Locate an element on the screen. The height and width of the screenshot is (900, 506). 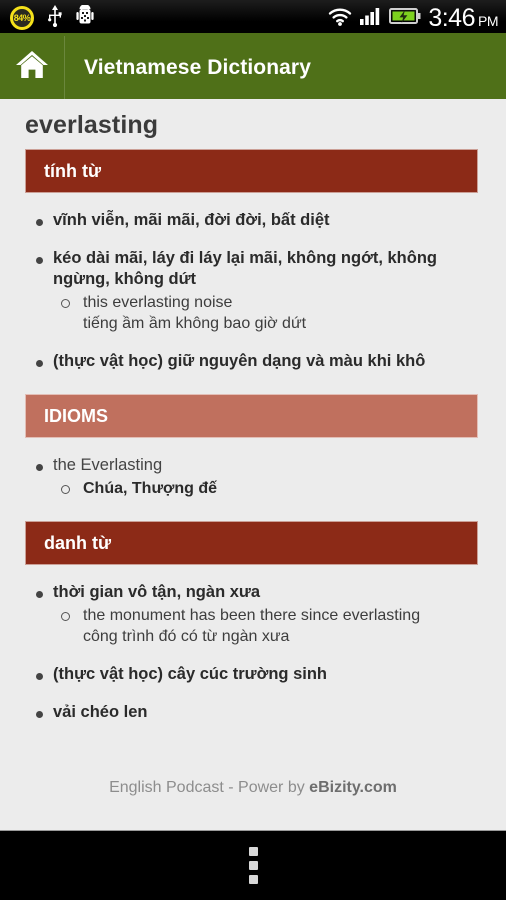
cellular-signal-icon is located at coordinates (371, 18).